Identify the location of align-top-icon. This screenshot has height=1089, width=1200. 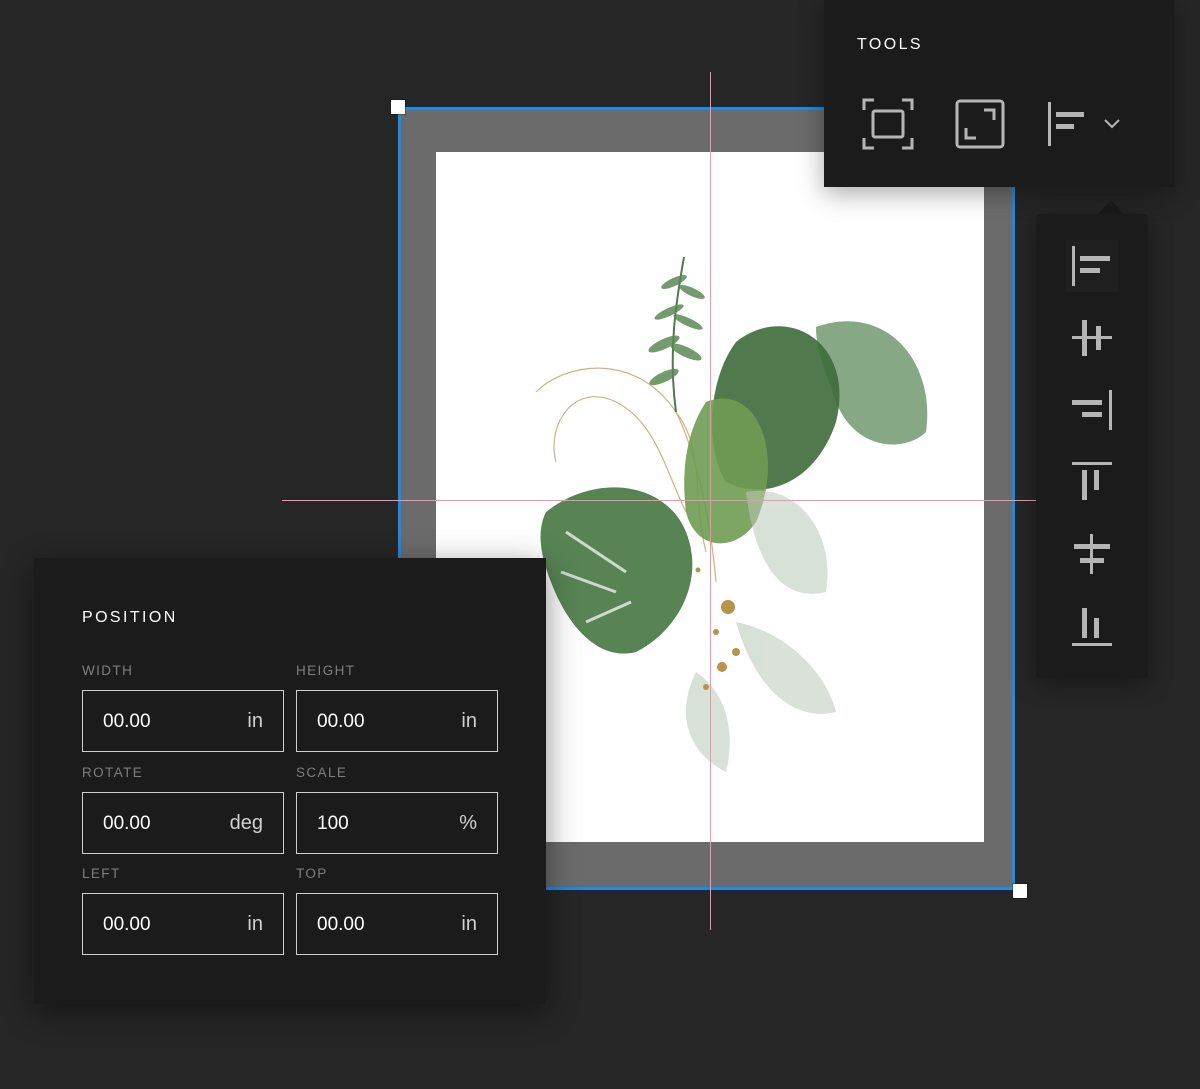
(1092, 481).